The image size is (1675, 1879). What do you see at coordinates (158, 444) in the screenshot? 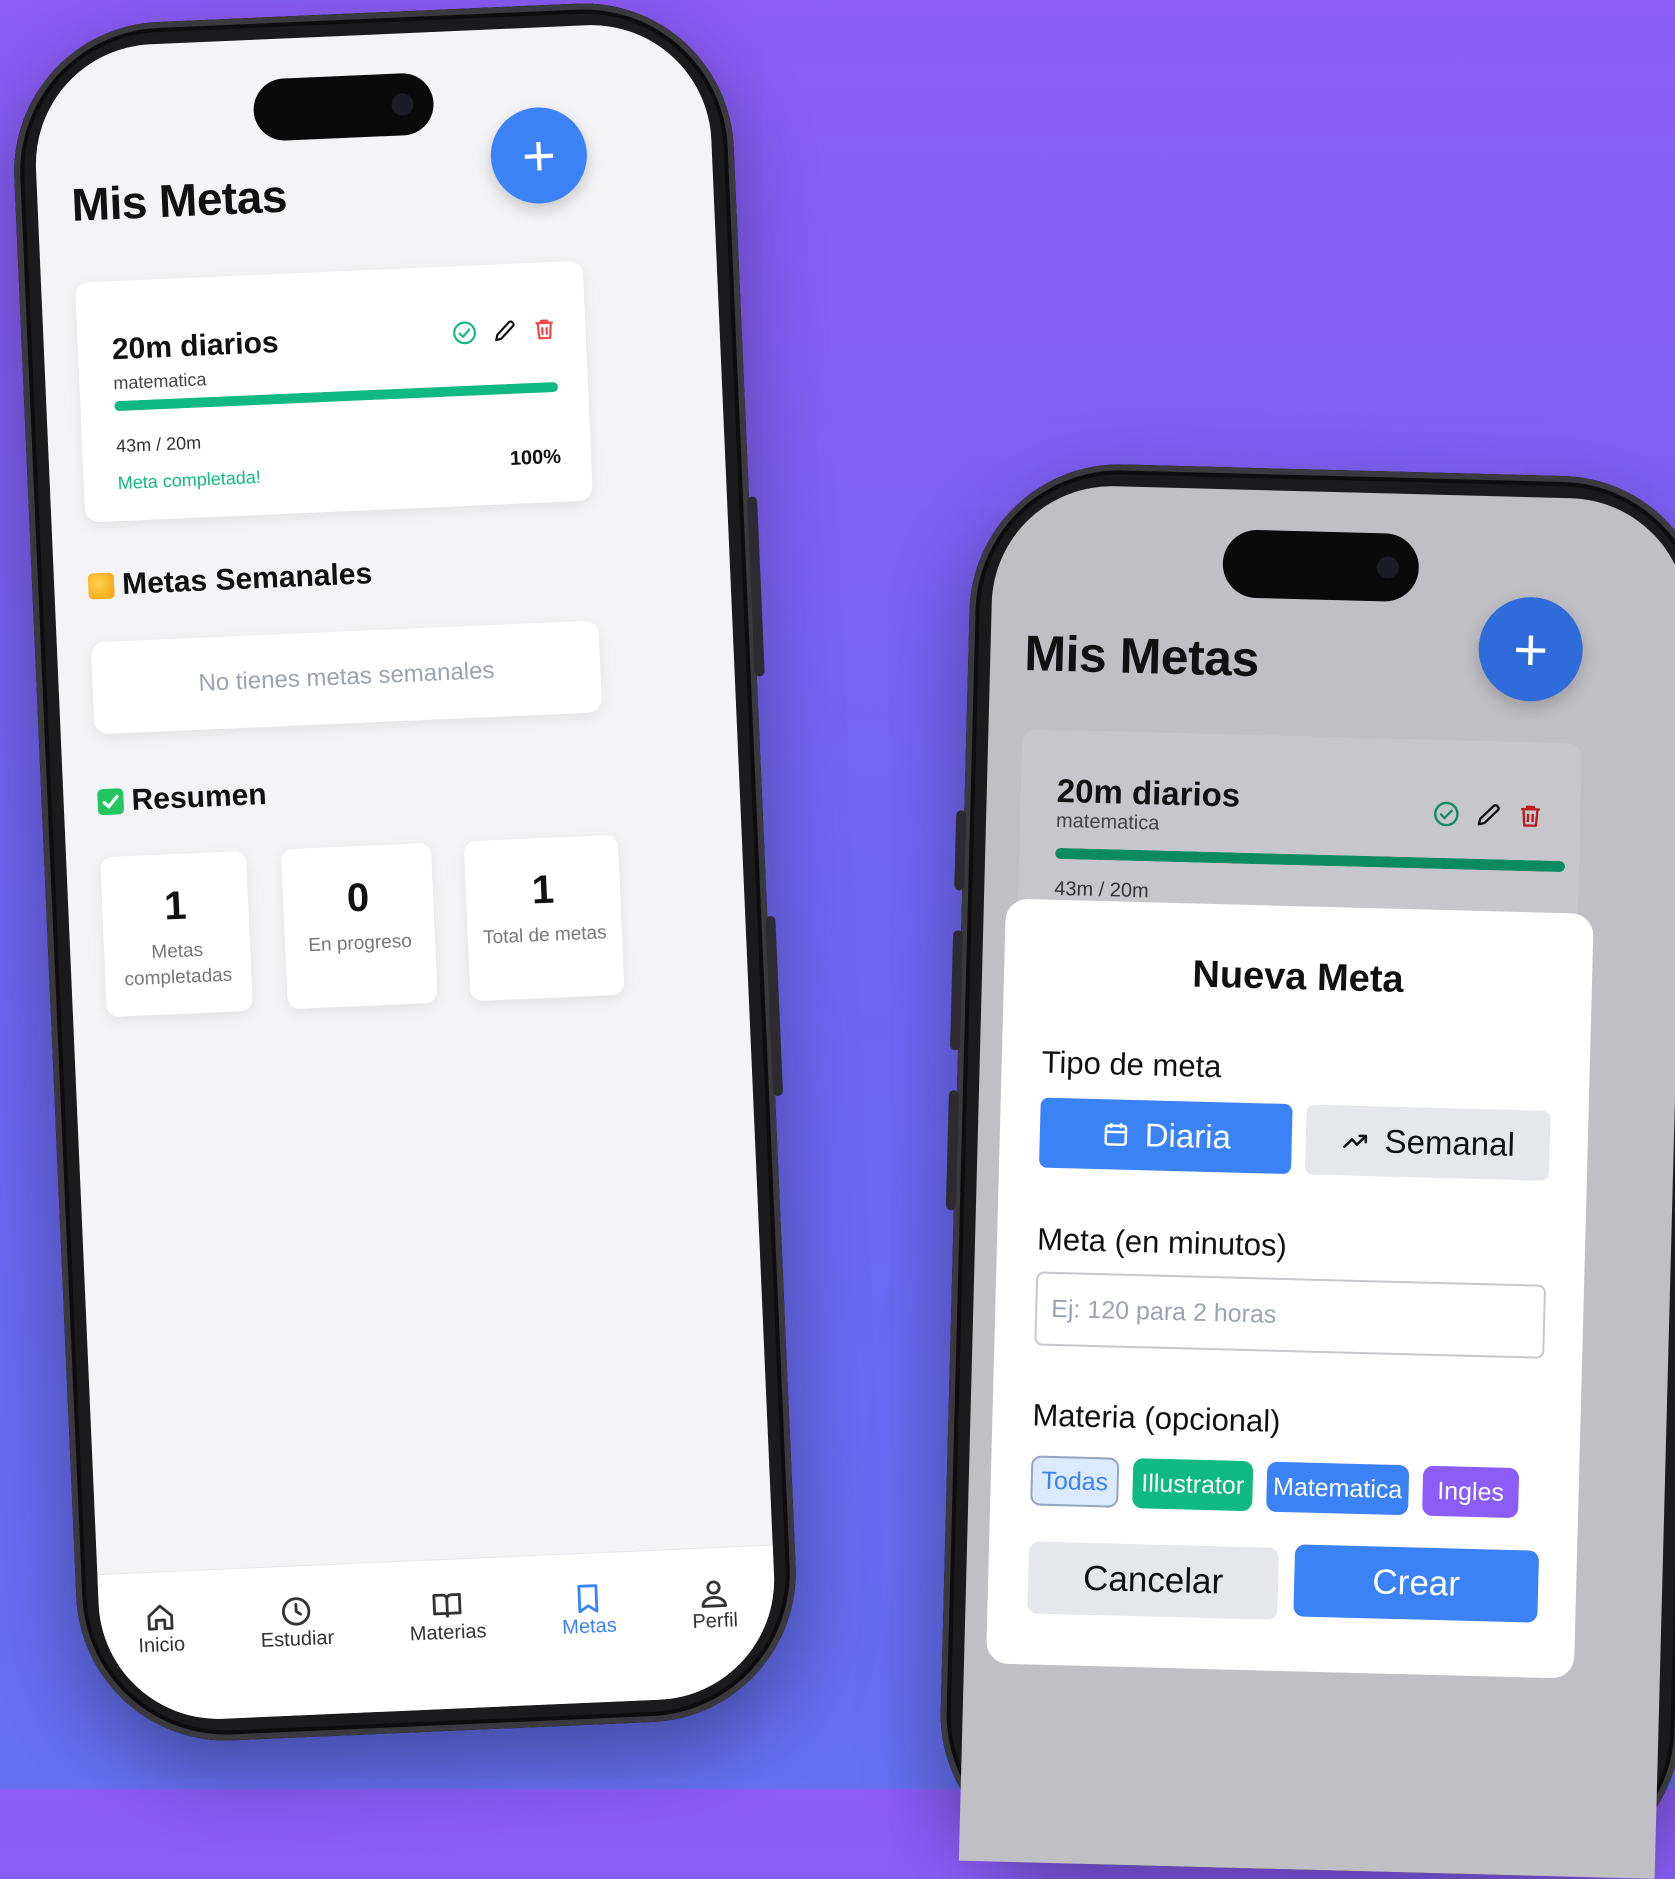
I see `goal-progress-text: 43m / 20m` at bounding box center [158, 444].